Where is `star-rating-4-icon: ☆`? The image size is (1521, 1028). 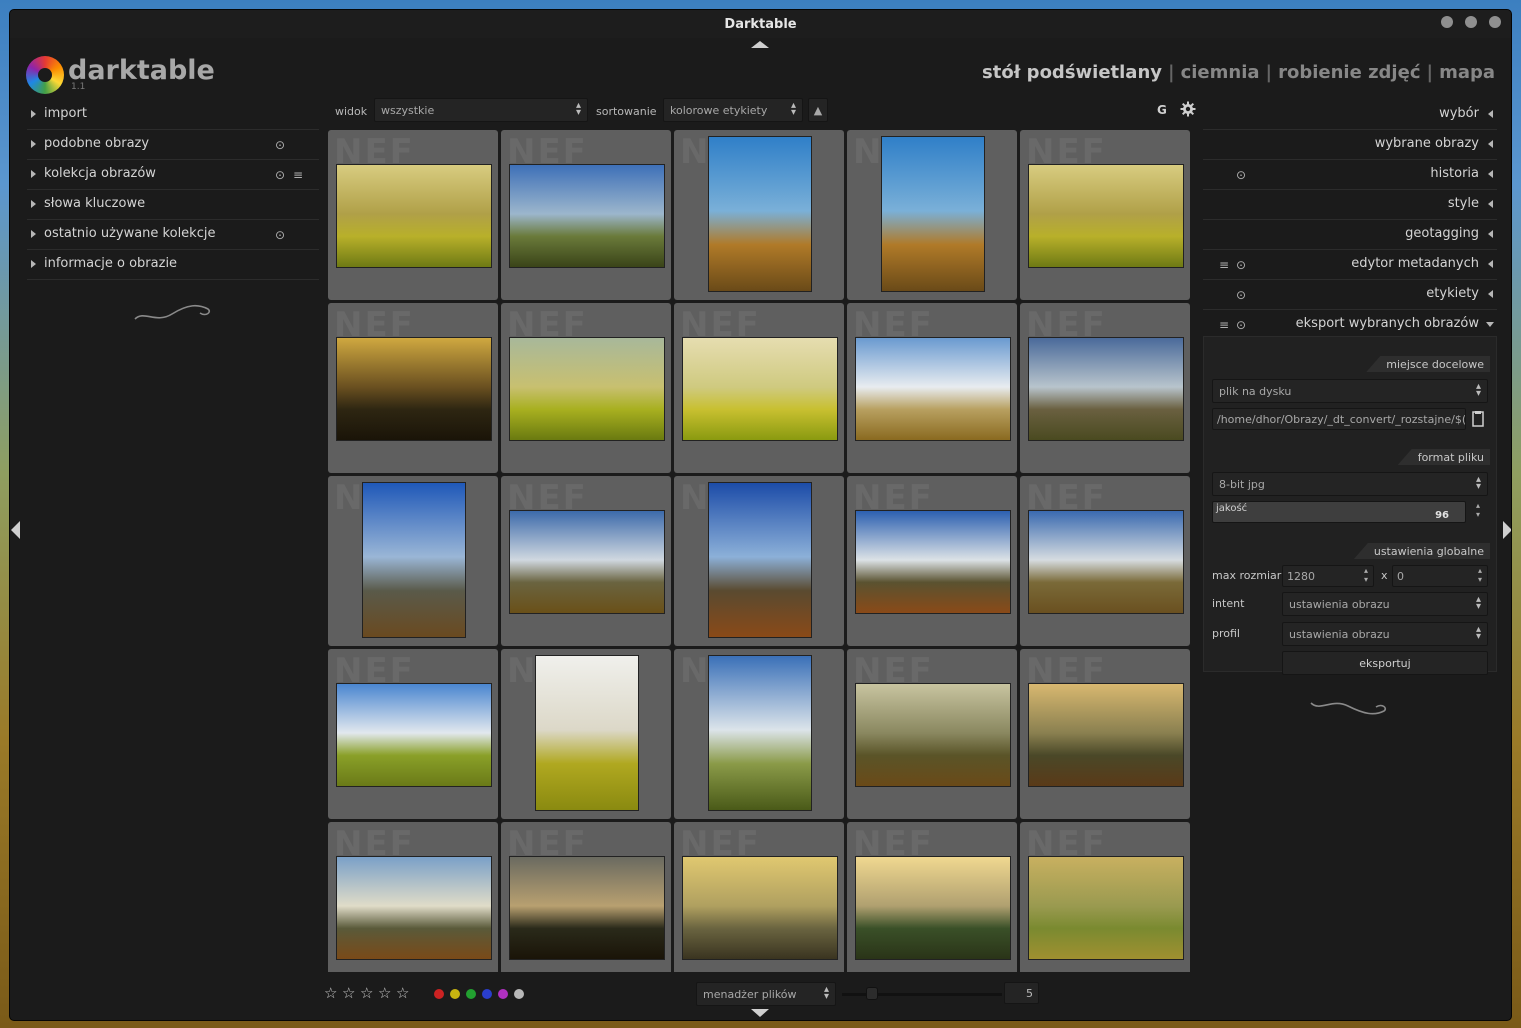
star-rating-4-icon: ☆ is located at coordinates (384, 993).